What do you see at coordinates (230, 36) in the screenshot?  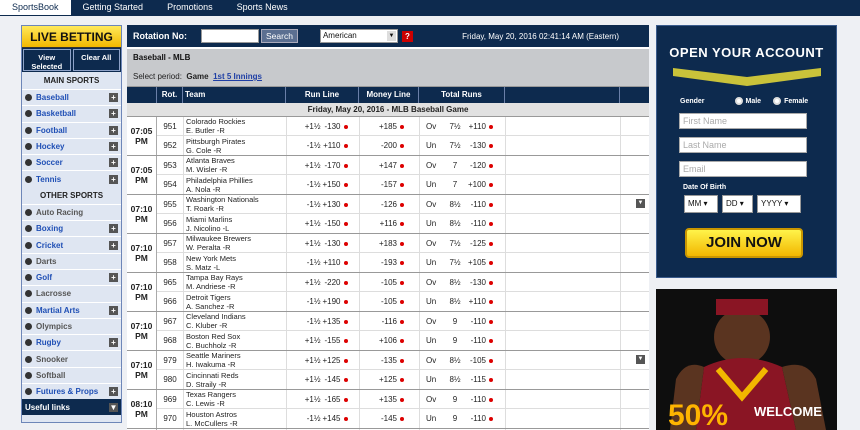 I see `rotation-input` at bounding box center [230, 36].